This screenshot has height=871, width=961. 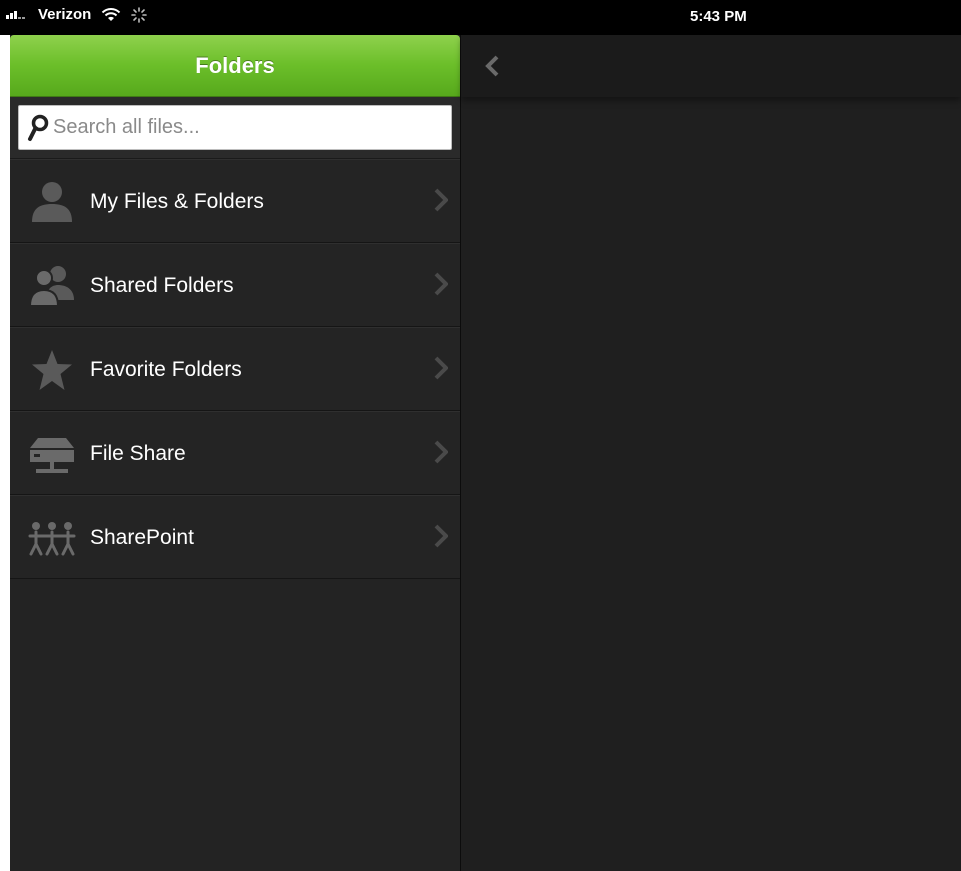 What do you see at coordinates (492, 66) in the screenshot?
I see `chevron-left-icon` at bounding box center [492, 66].